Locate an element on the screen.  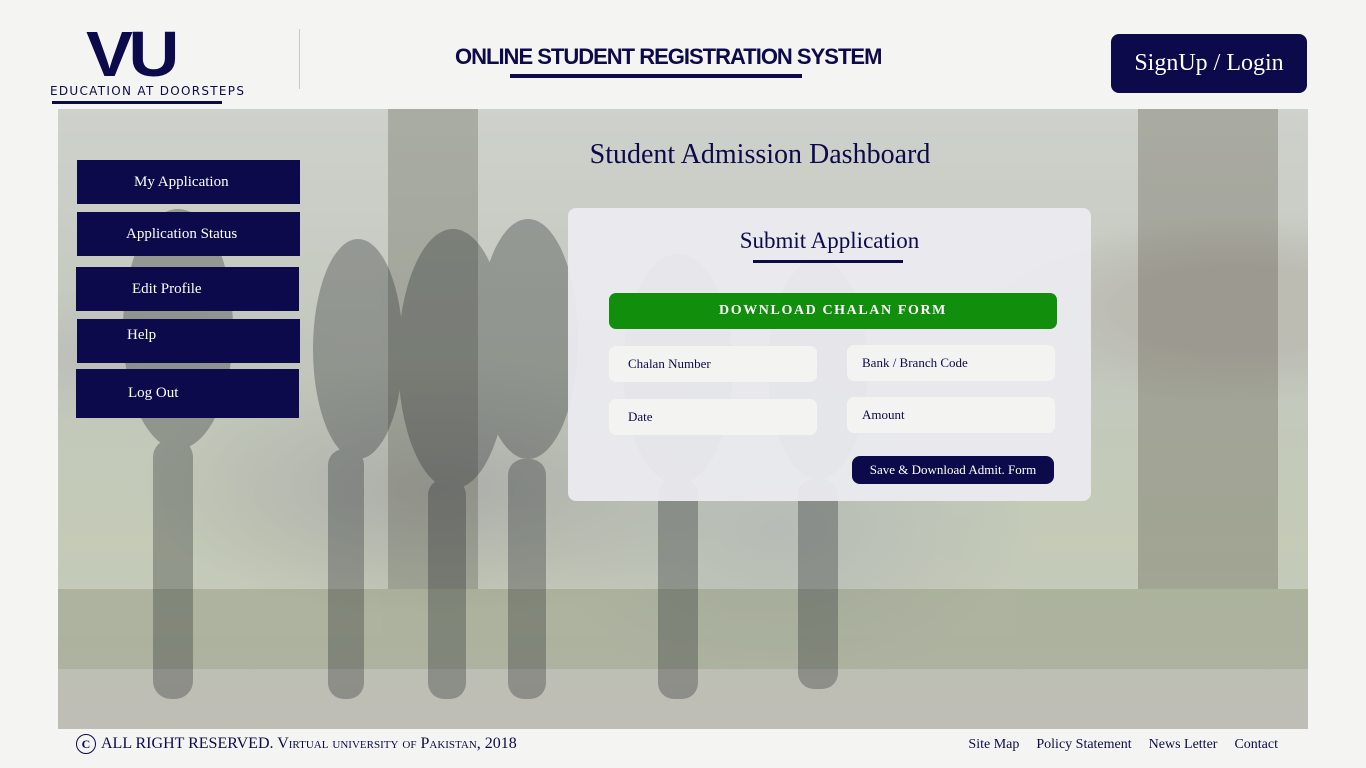
bank-branch-code-field is located at coordinates (951, 363).